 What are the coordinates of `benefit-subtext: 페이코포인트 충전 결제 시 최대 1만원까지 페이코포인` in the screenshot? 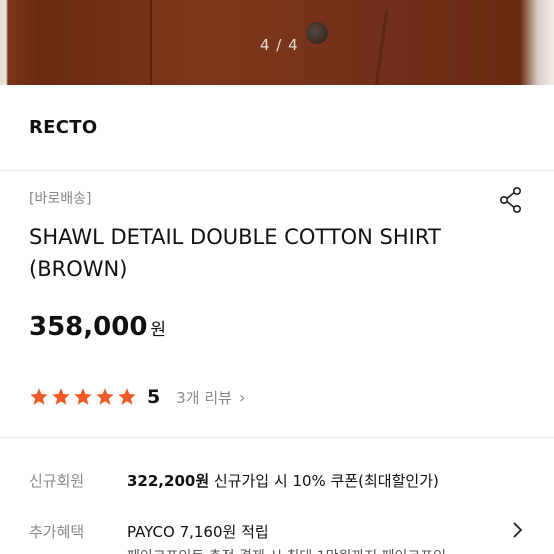 It's located at (286, 550).